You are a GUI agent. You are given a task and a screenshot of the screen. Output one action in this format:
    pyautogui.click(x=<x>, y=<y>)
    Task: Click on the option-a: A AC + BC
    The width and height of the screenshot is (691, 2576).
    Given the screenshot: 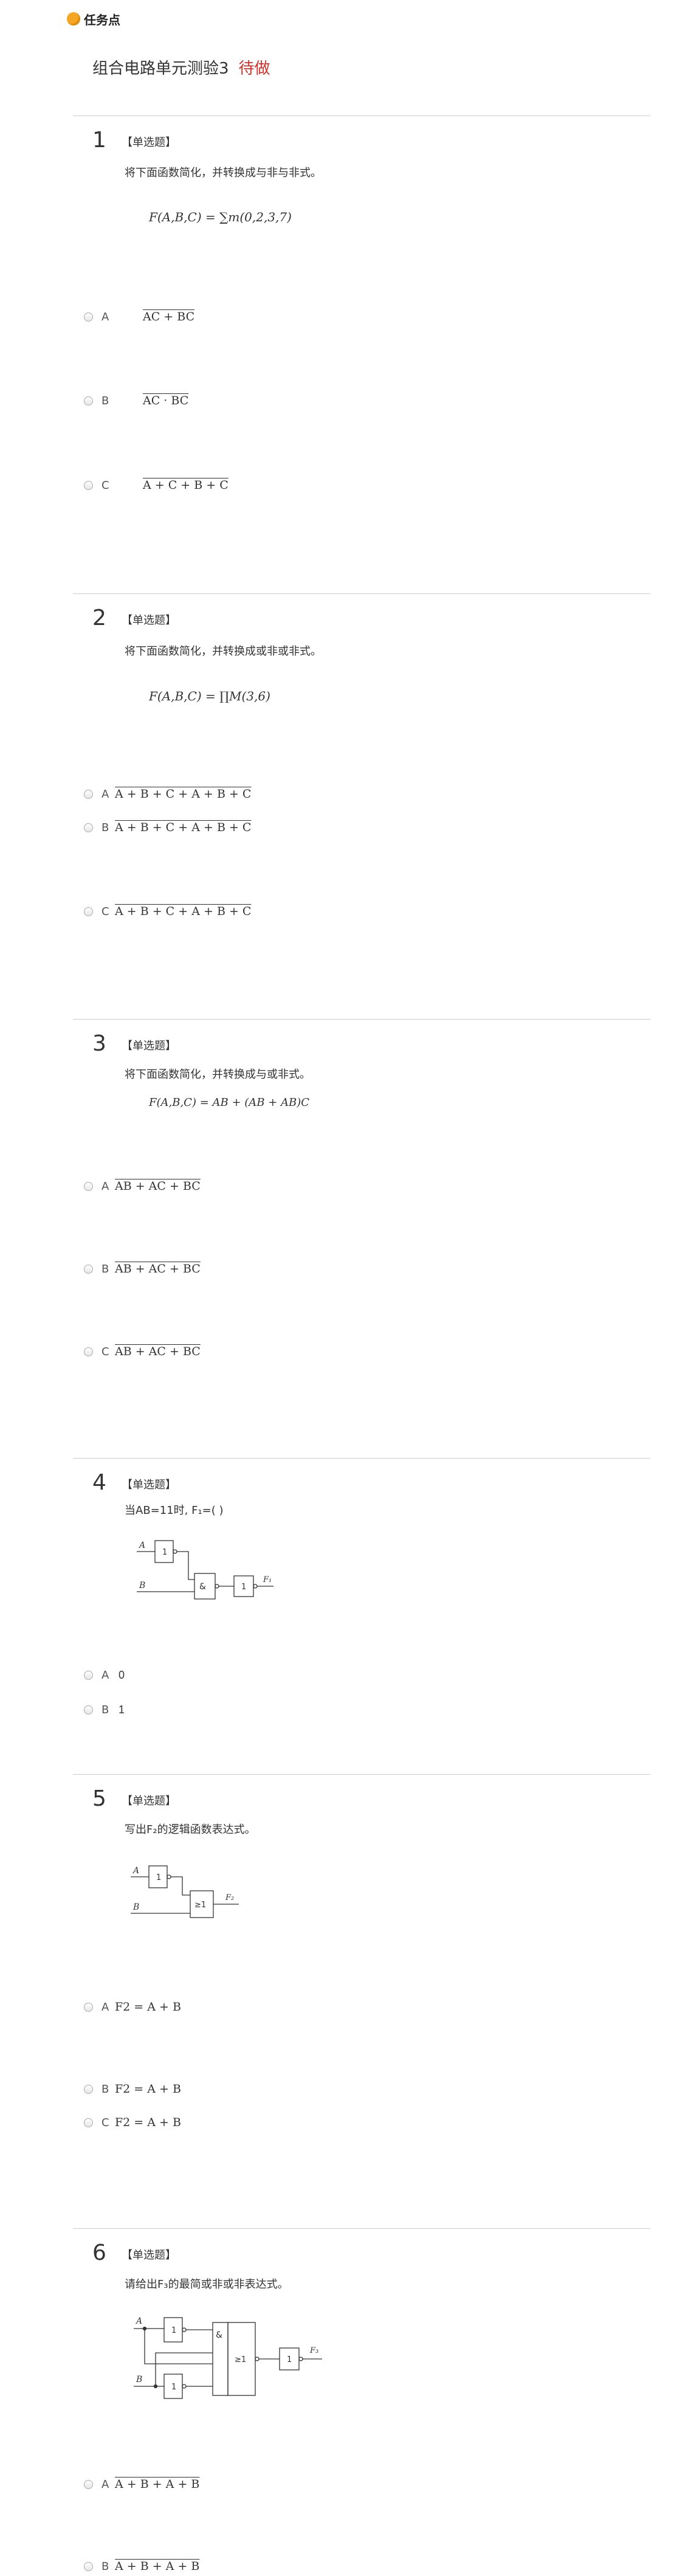 What is the action you would take?
    pyautogui.click(x=139, y=317)
    